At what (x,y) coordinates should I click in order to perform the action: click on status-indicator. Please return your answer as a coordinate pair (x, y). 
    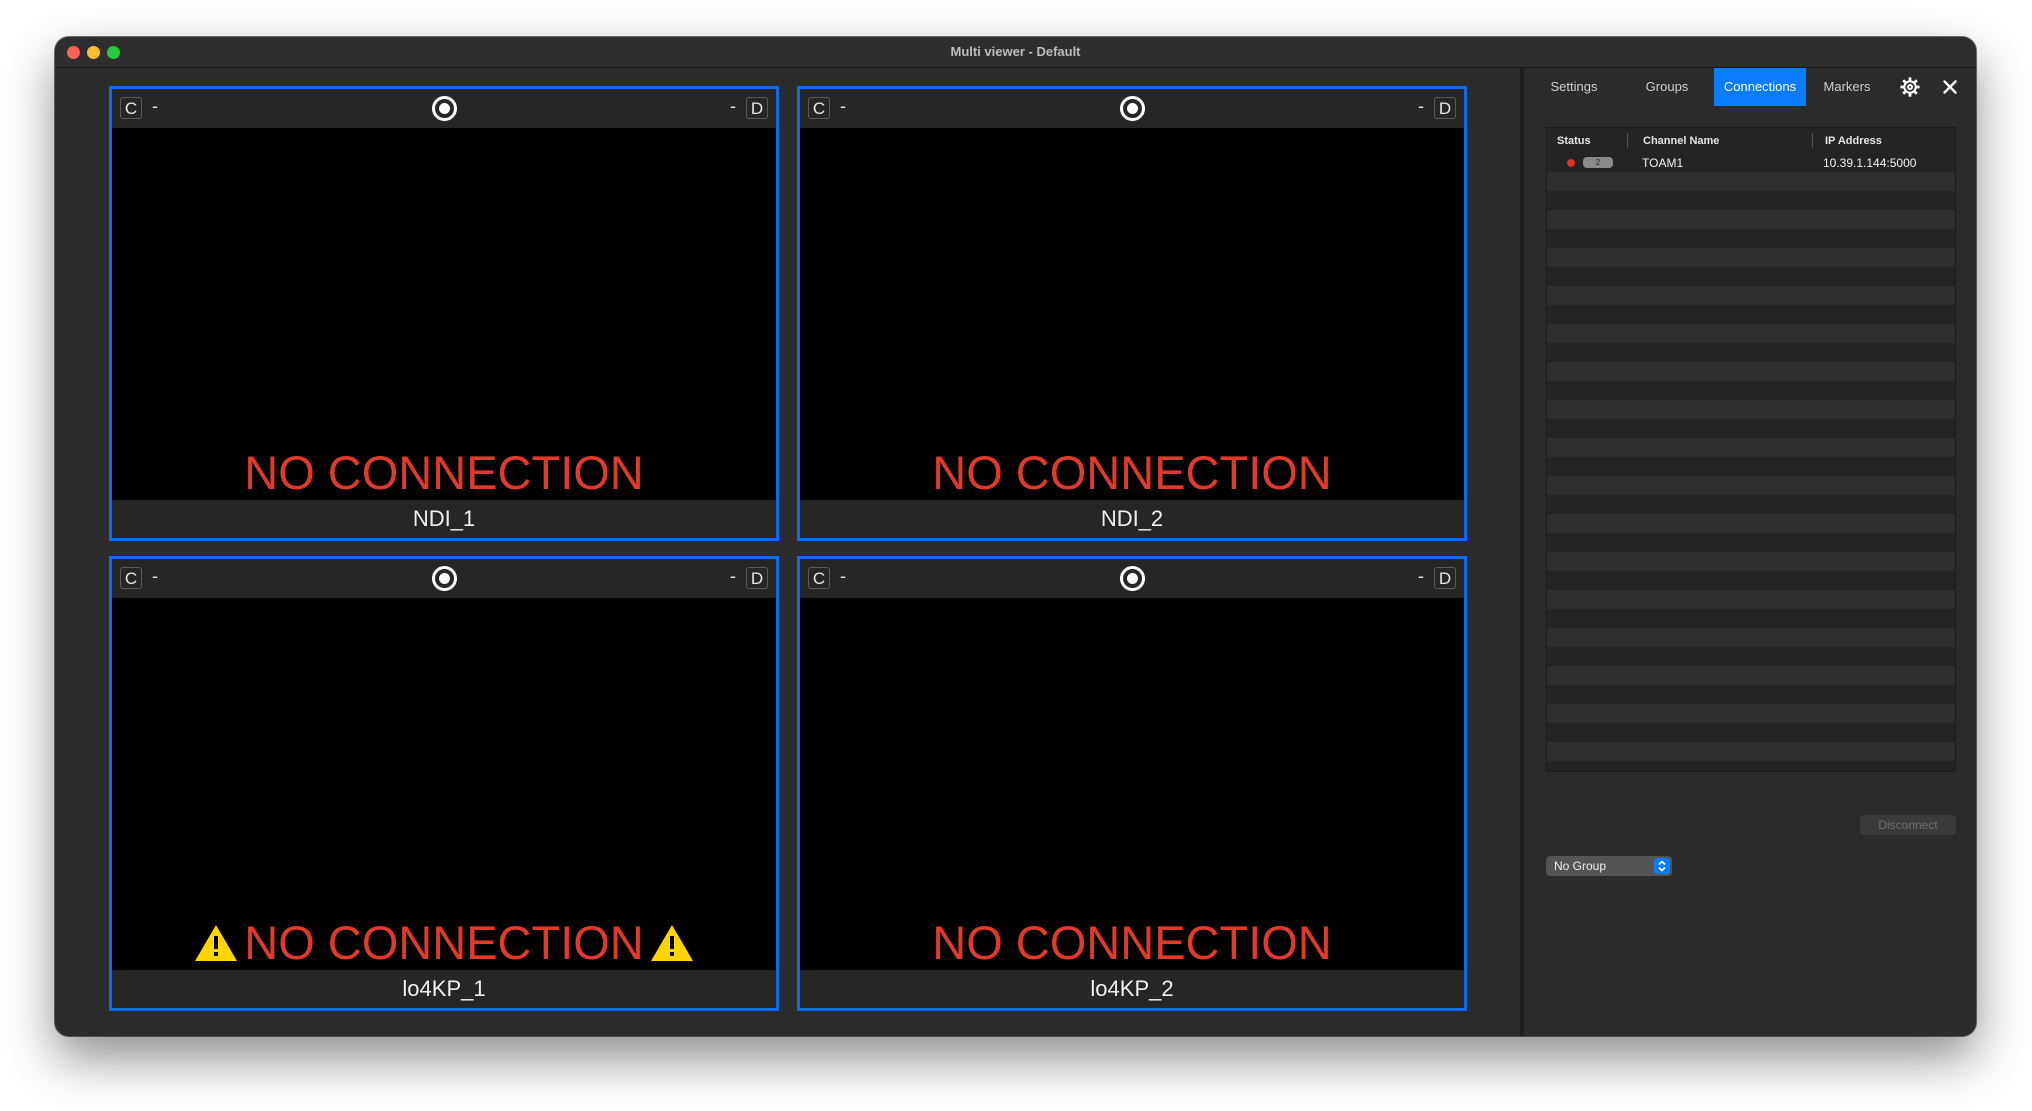
    Looking at the image, I should click on (1571, 163).